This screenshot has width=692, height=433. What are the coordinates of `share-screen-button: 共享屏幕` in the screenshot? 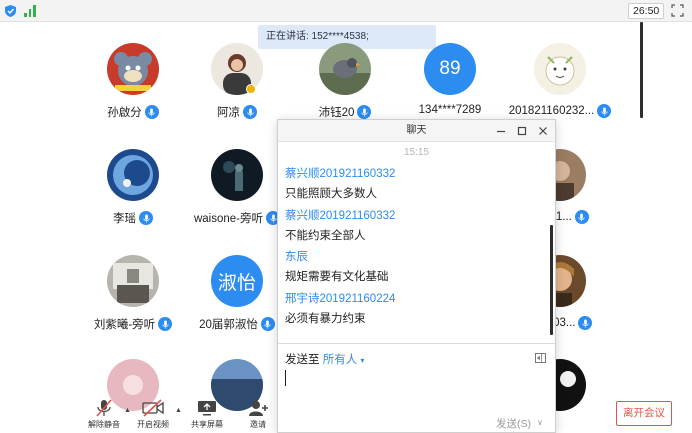 It's located at (207, 414).